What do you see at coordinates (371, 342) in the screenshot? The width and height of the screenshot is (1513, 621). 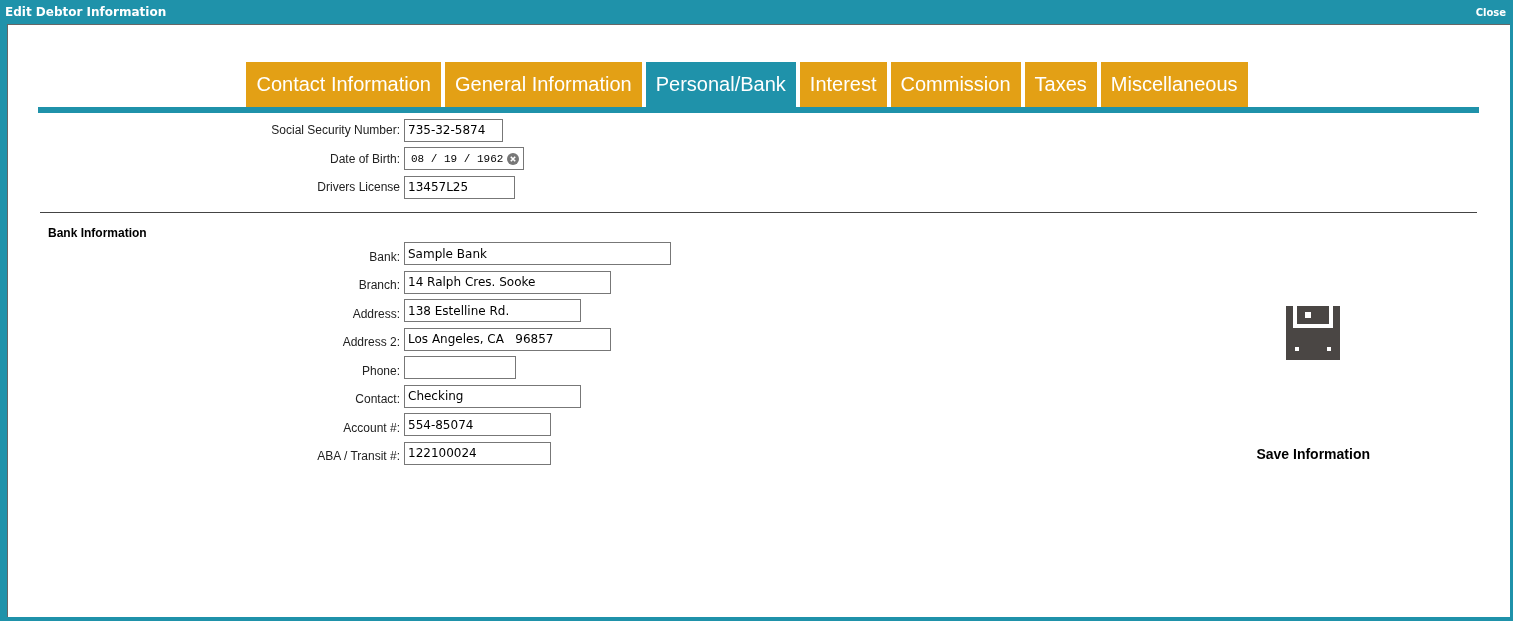 I see `field-label: Address 2:` at bounding box center [371, 342].